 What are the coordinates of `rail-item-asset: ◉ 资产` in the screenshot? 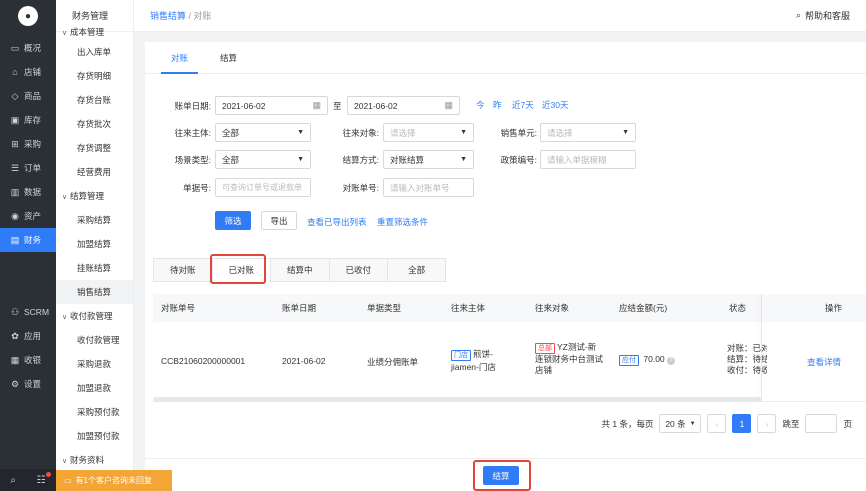 It's located at (28, 216).